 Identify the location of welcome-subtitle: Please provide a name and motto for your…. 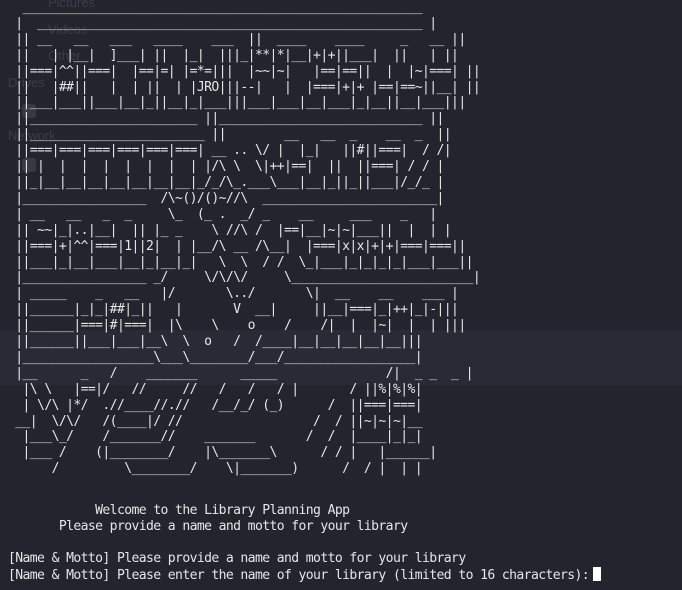
(208, 526).